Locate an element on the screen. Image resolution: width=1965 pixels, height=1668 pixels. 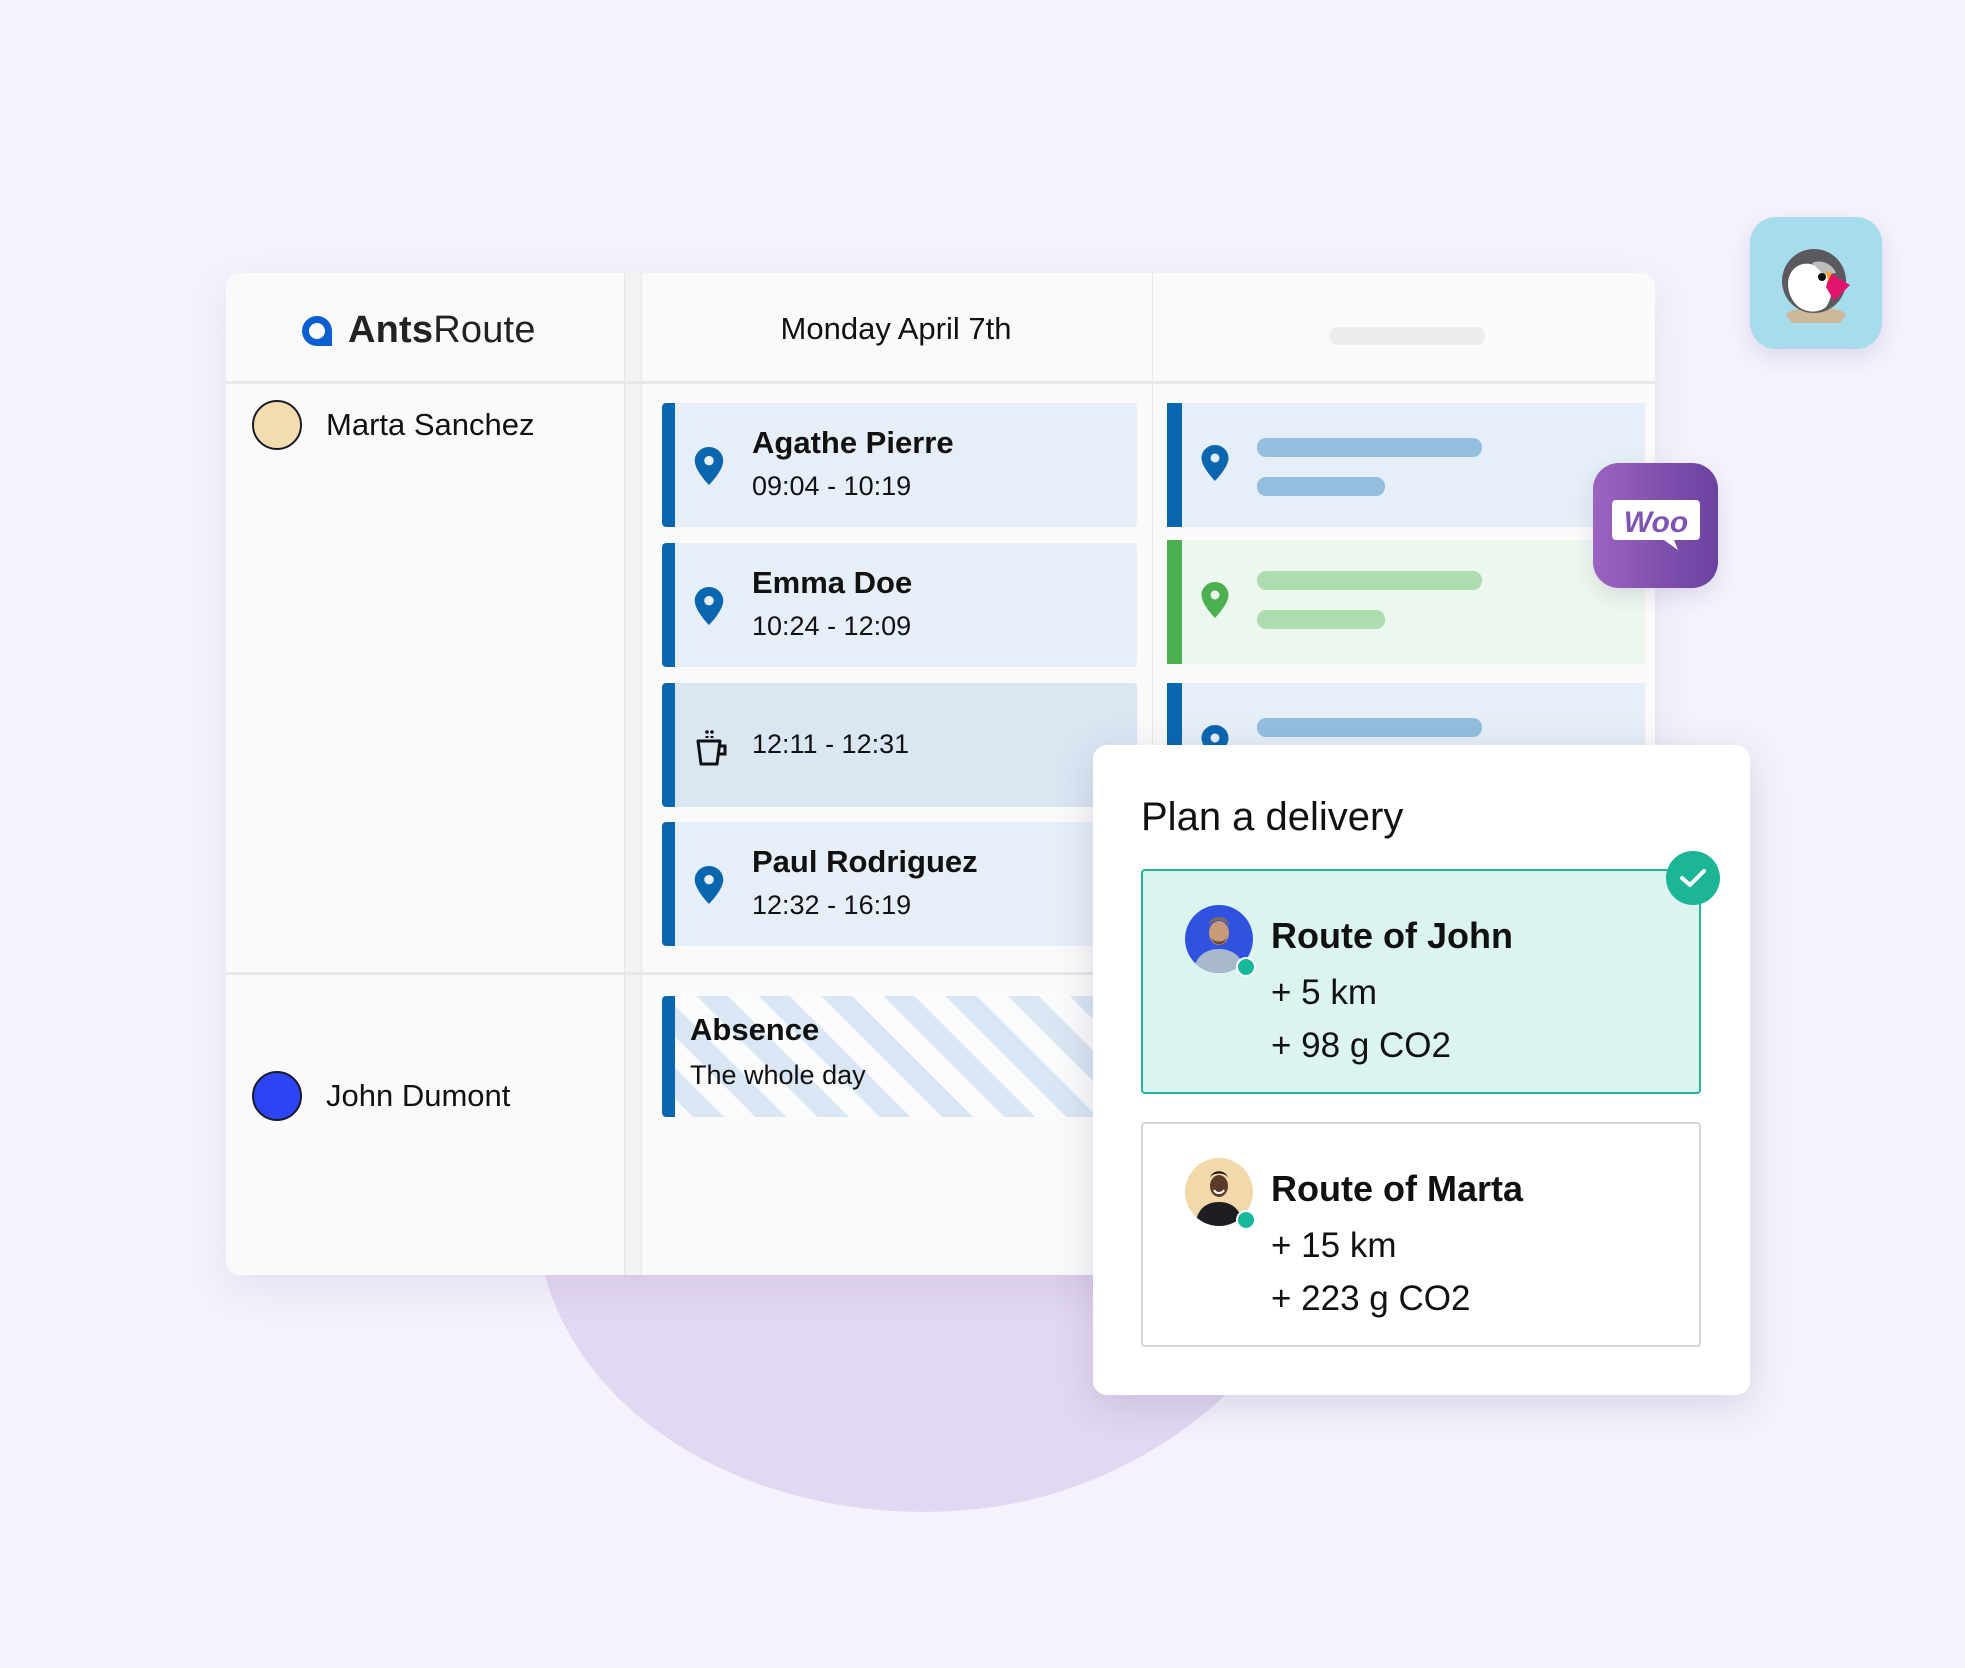
event-title: Agathe Pierre is located at coordinates (853, 442).